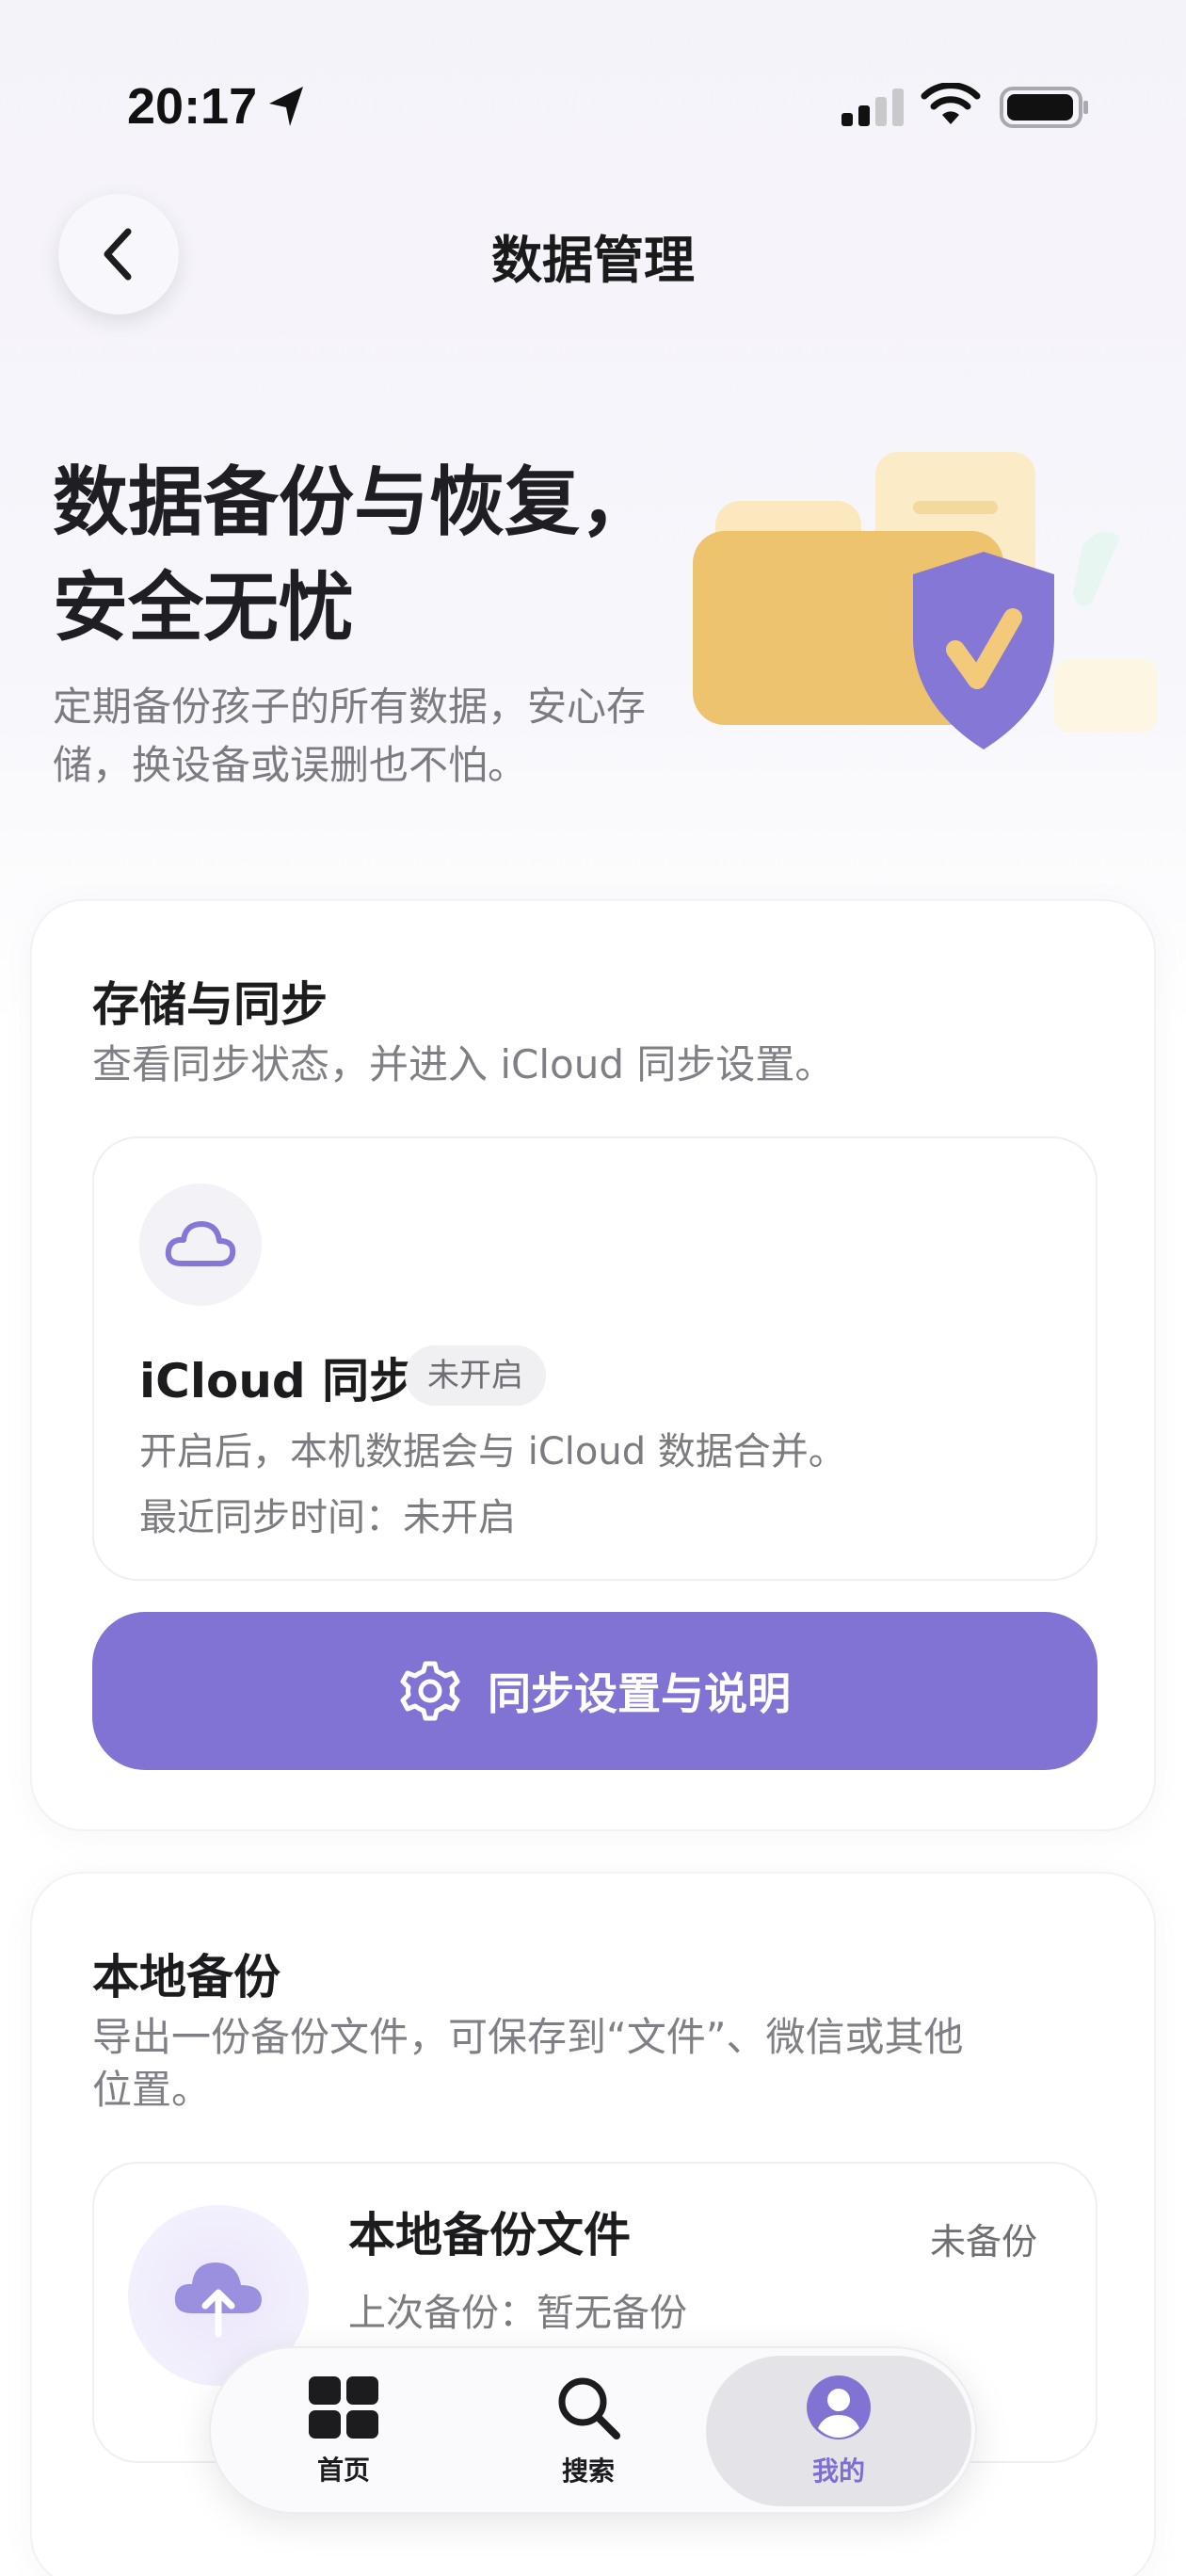 This screenshot has height=2576, width=1186. I want to click on cloud-icon-wrapper, so click(200, 1244).